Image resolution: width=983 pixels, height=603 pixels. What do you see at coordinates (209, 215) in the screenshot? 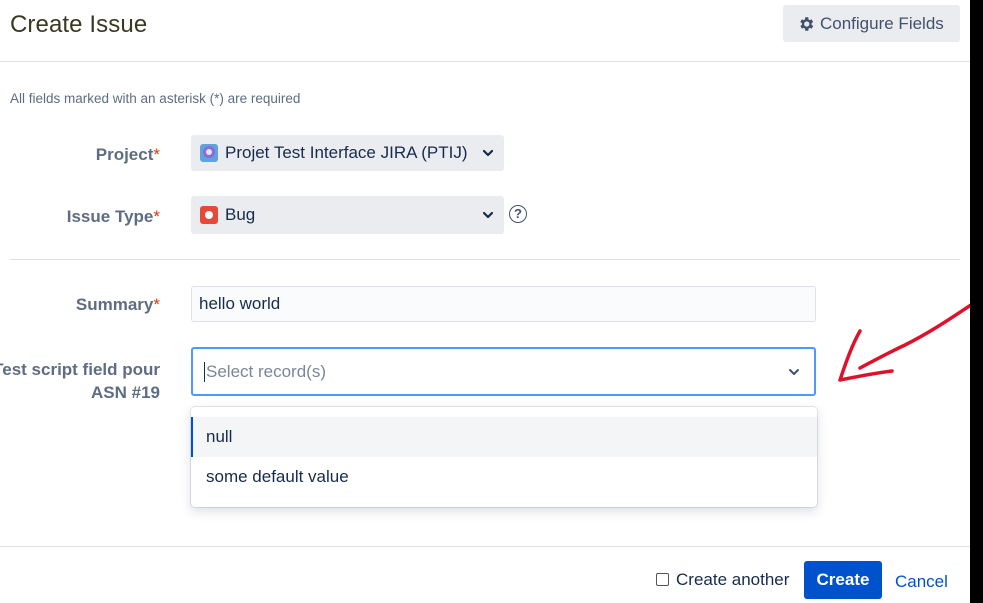
I see `bug-icon` at bounding box center [209, 215].